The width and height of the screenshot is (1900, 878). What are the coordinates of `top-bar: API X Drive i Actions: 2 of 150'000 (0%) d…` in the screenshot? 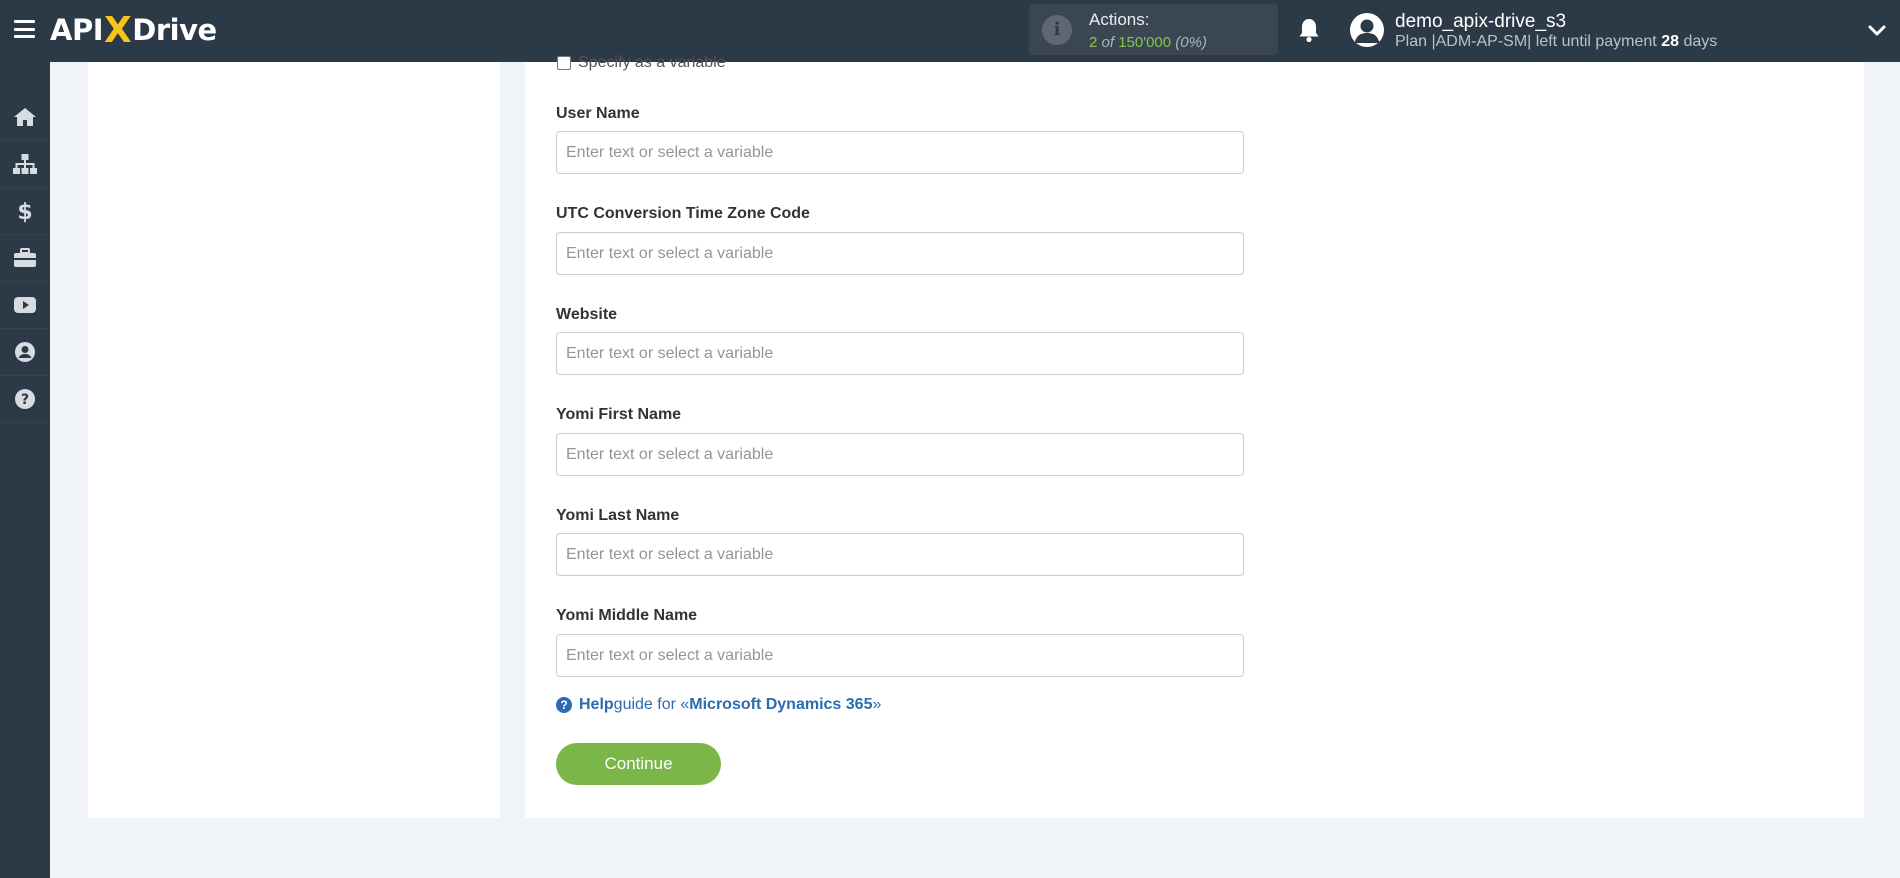 It's located at (950, 31).